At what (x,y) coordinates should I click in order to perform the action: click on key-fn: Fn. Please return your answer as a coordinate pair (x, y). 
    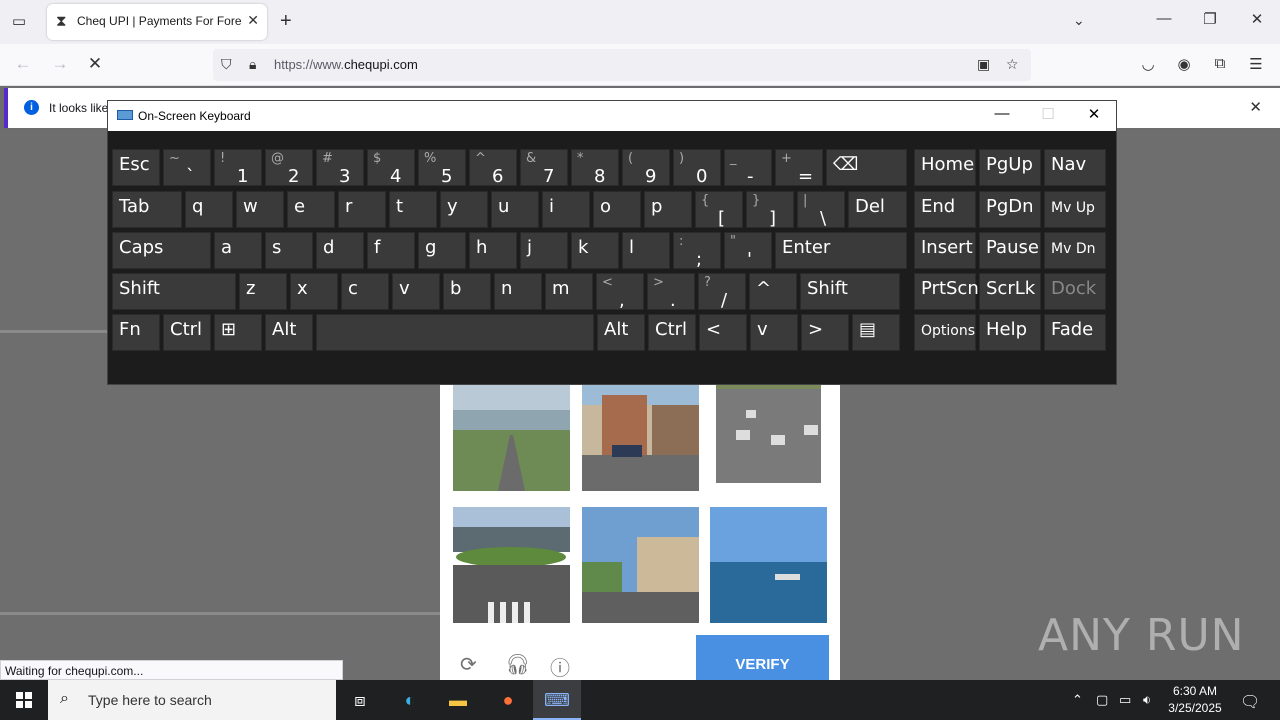
    Looking at the image, I should click on (136, 332).